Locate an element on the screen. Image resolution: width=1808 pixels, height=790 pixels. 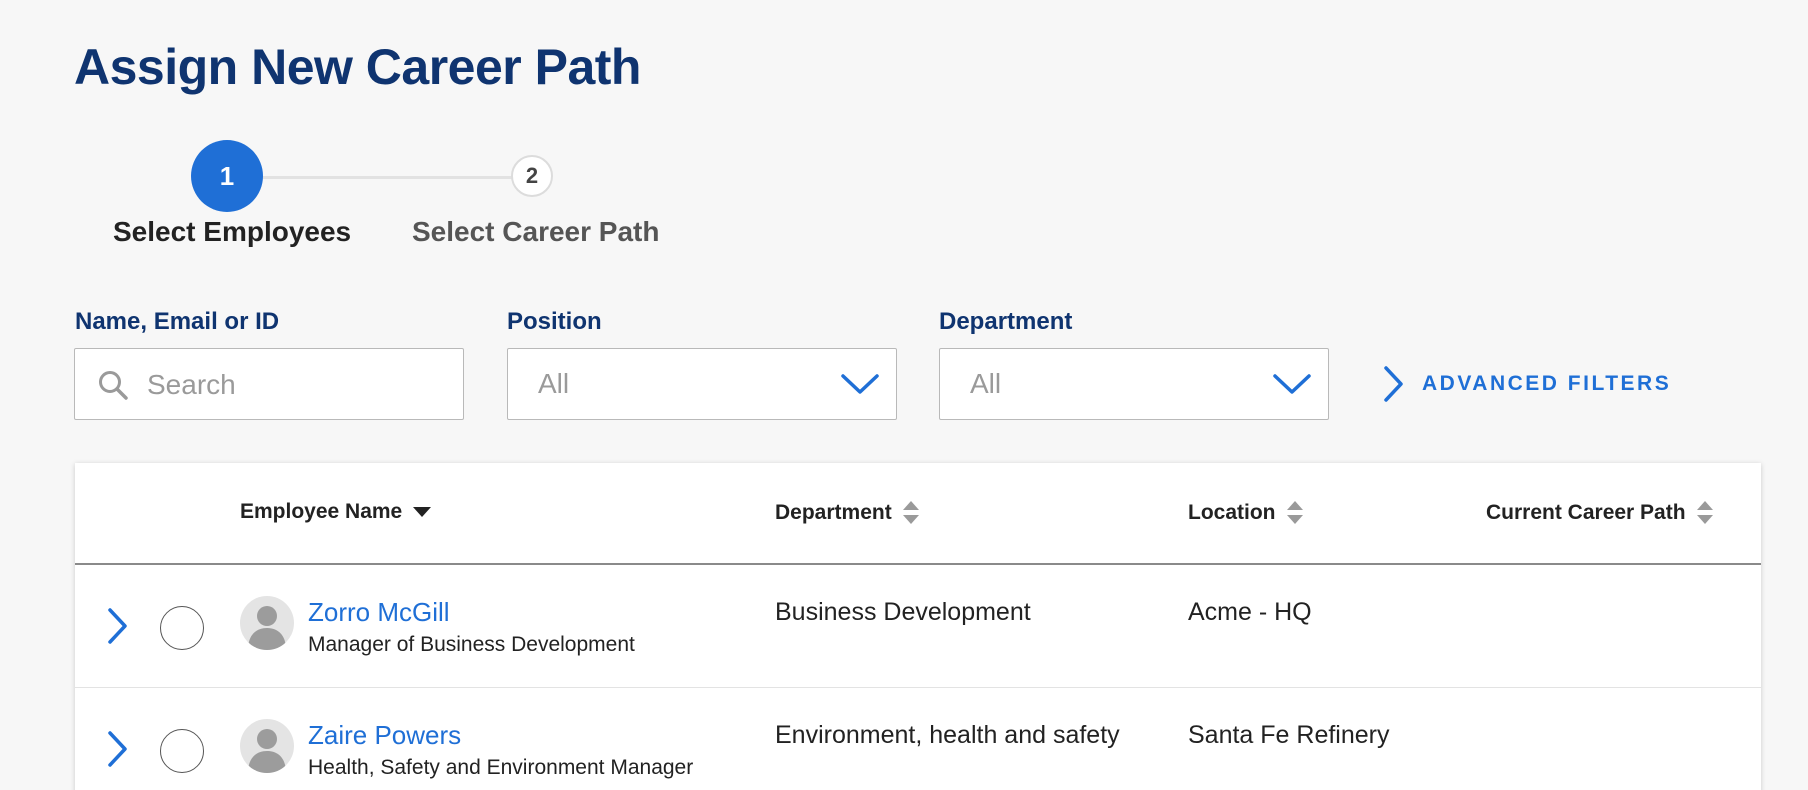
step-number-badge: 2 is located at coordinates (532, 176).